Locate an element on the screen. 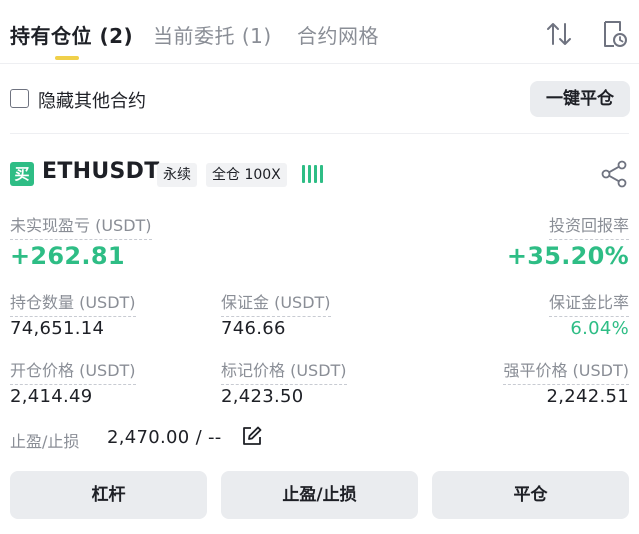 The image size is (639, 534). unrealized-pnl-label: 未实现盈亏 (USDT) is located at coordinates (81, 226).